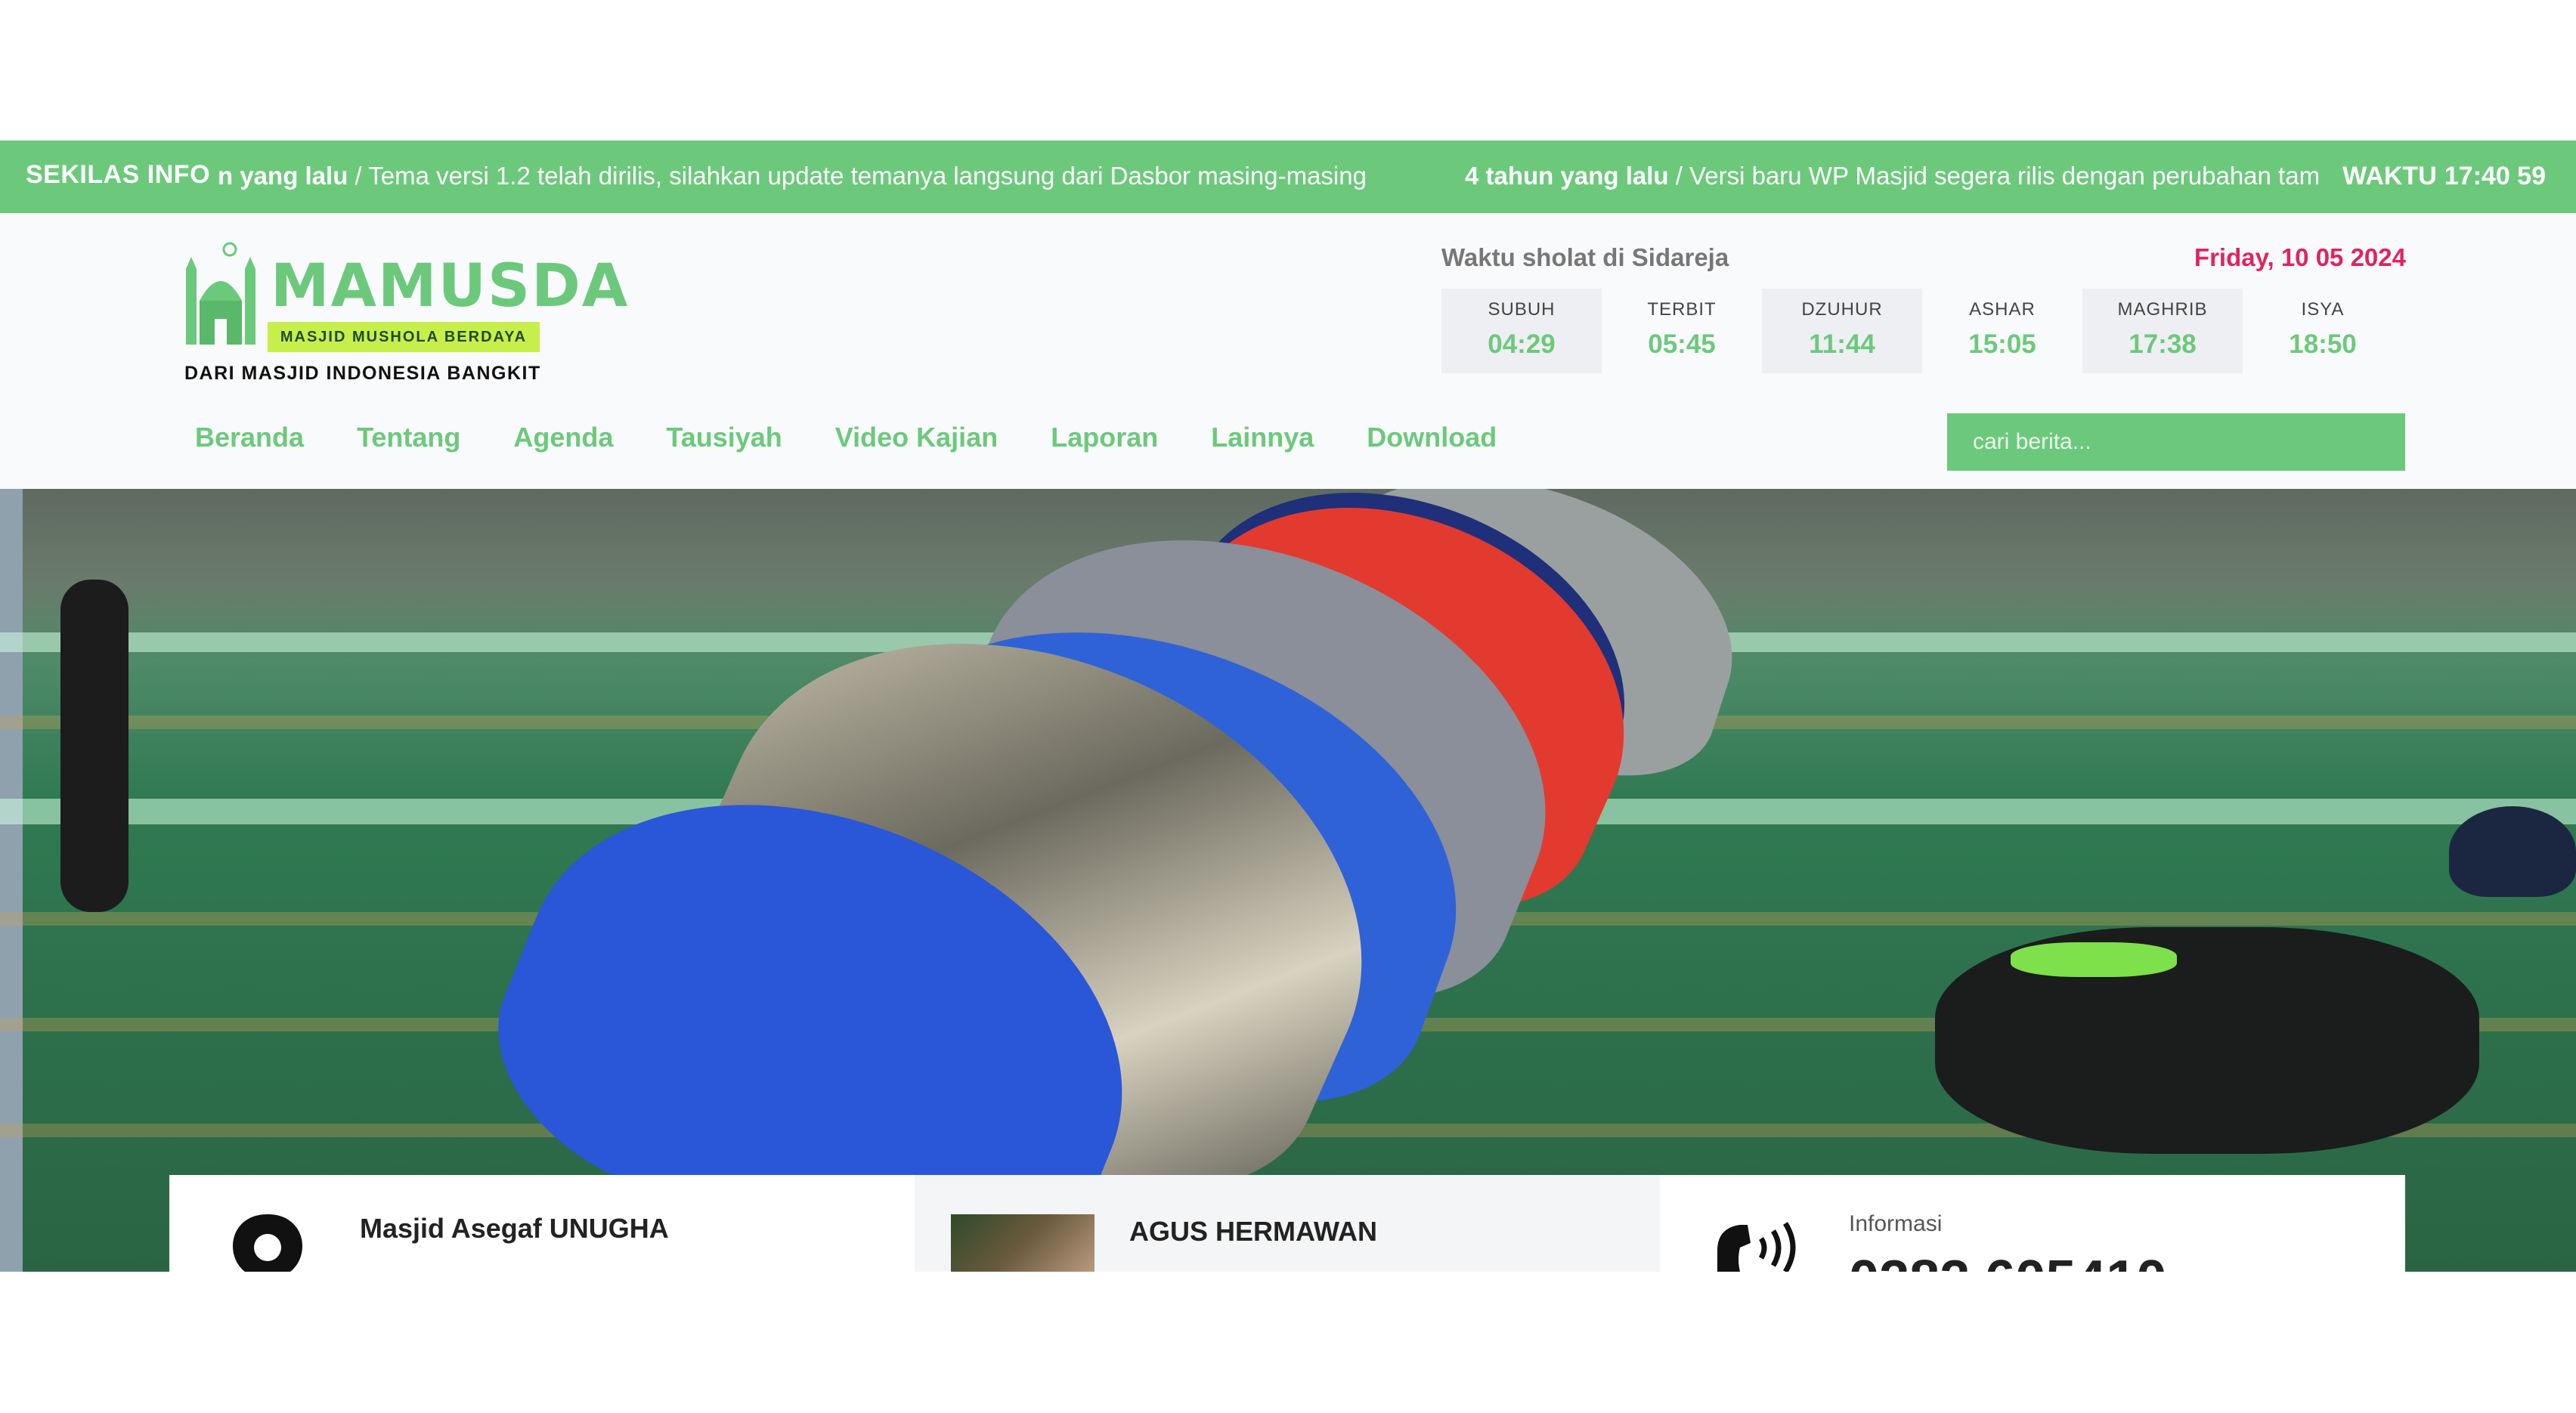 The height and width of the screenshot is (1413, 2576). I want to click on prayer-cell-terbit: TERBIT 05:45, so click(1682, 331).